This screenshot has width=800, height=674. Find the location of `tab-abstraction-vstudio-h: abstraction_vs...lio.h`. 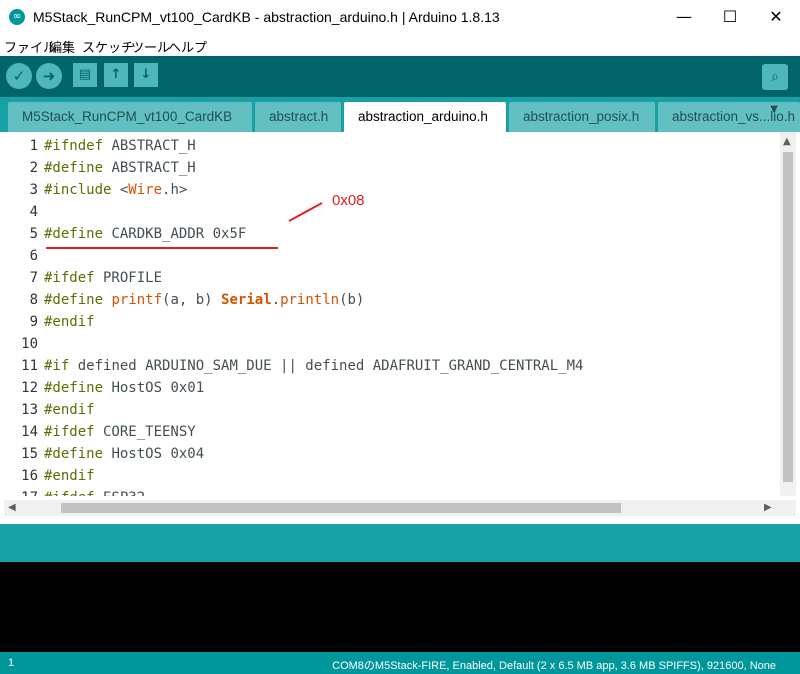

tab-abstraction-vstudio-h: abstraction_vs...lio.h is located at coordinates (729, 117).